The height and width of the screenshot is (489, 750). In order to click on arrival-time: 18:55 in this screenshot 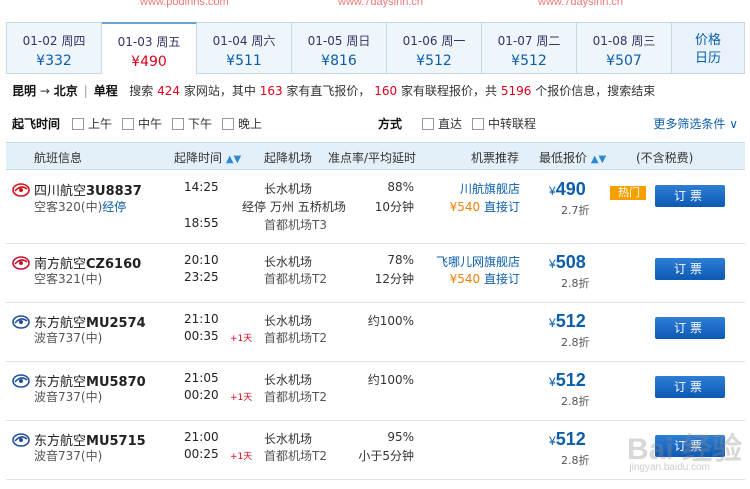, I will do `click(201, 223)`.